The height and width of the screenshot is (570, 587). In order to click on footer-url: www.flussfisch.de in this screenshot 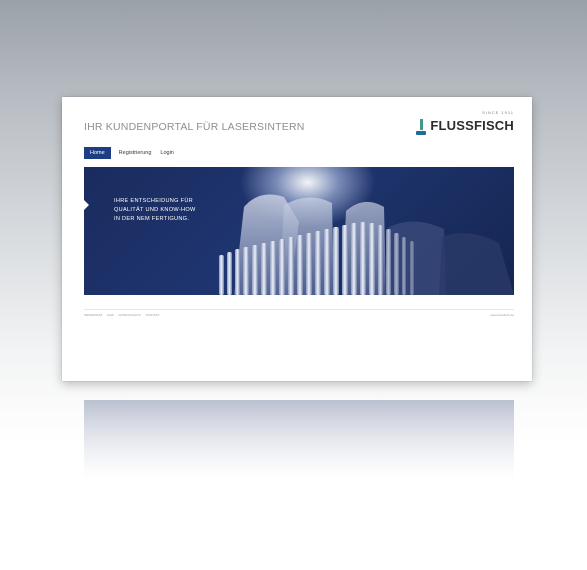, I will do `click(502, 315)`.